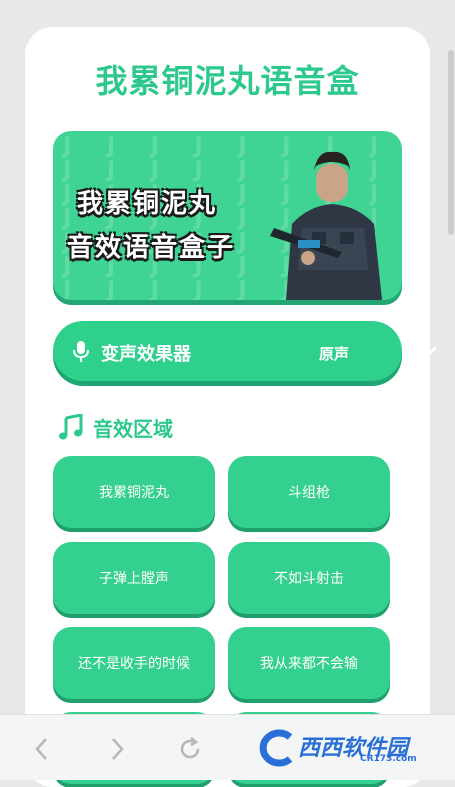 The height and width of the screenshot is (787, 455). Describe the element at coordinates (334, 354) in the screenshot. I see `voice-changer-value: 原声` at that location.